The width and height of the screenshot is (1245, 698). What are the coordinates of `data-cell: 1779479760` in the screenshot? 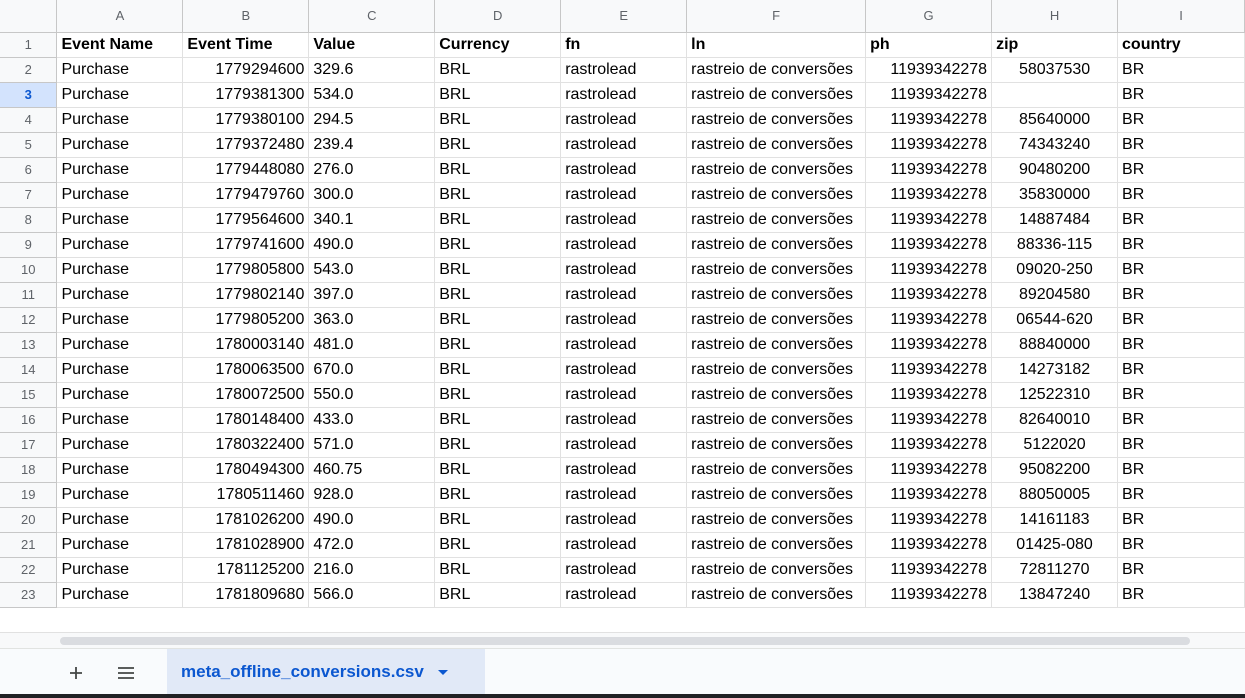 It's located at (246, 195).